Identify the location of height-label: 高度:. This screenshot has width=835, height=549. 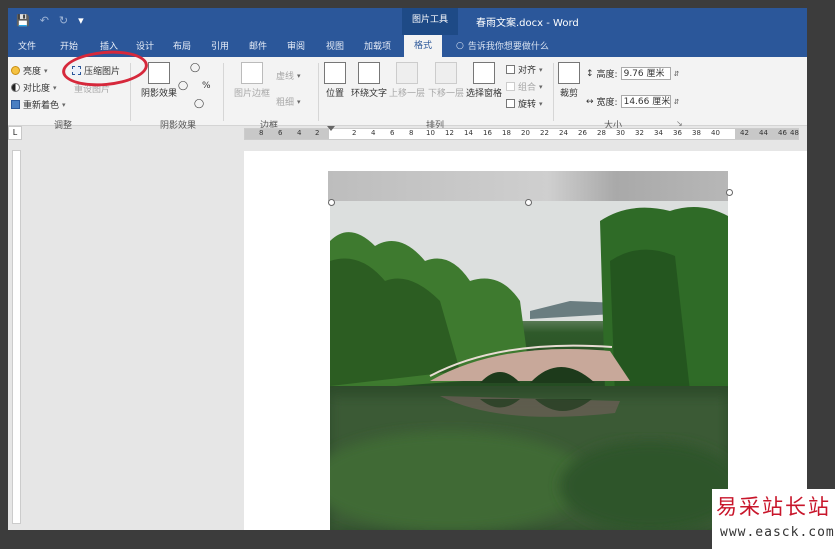
(607, 75).